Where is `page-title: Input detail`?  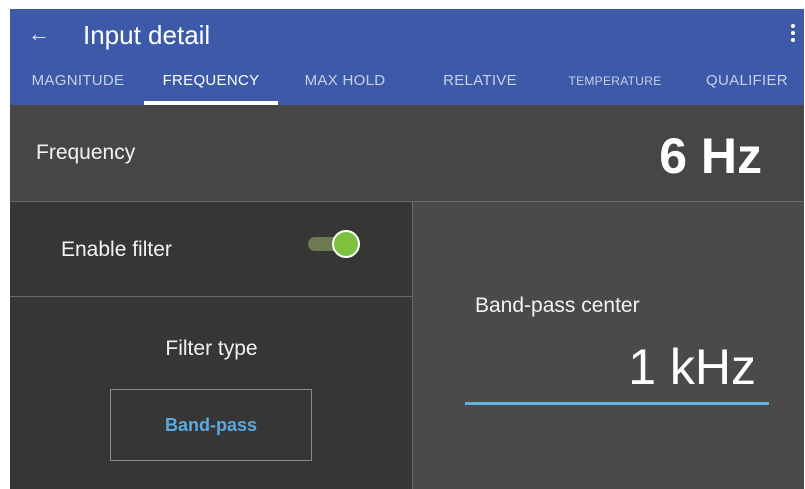
page-title: Input detail is located at coordinates (147, 35).